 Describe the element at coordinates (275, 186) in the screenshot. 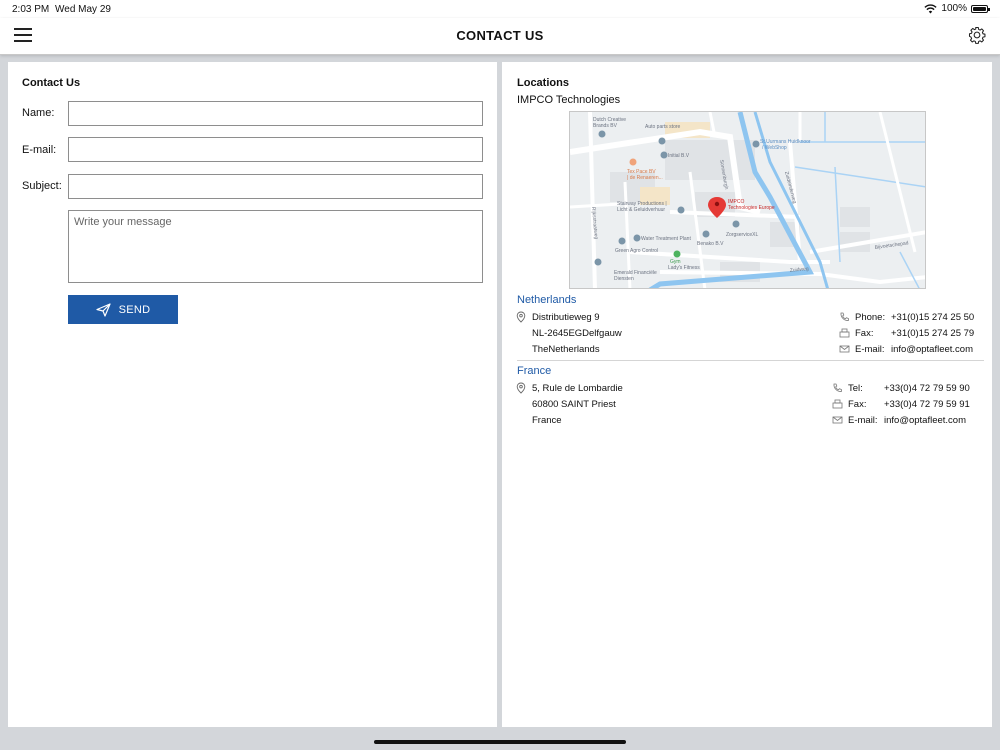

I see `subject-input` at that location.